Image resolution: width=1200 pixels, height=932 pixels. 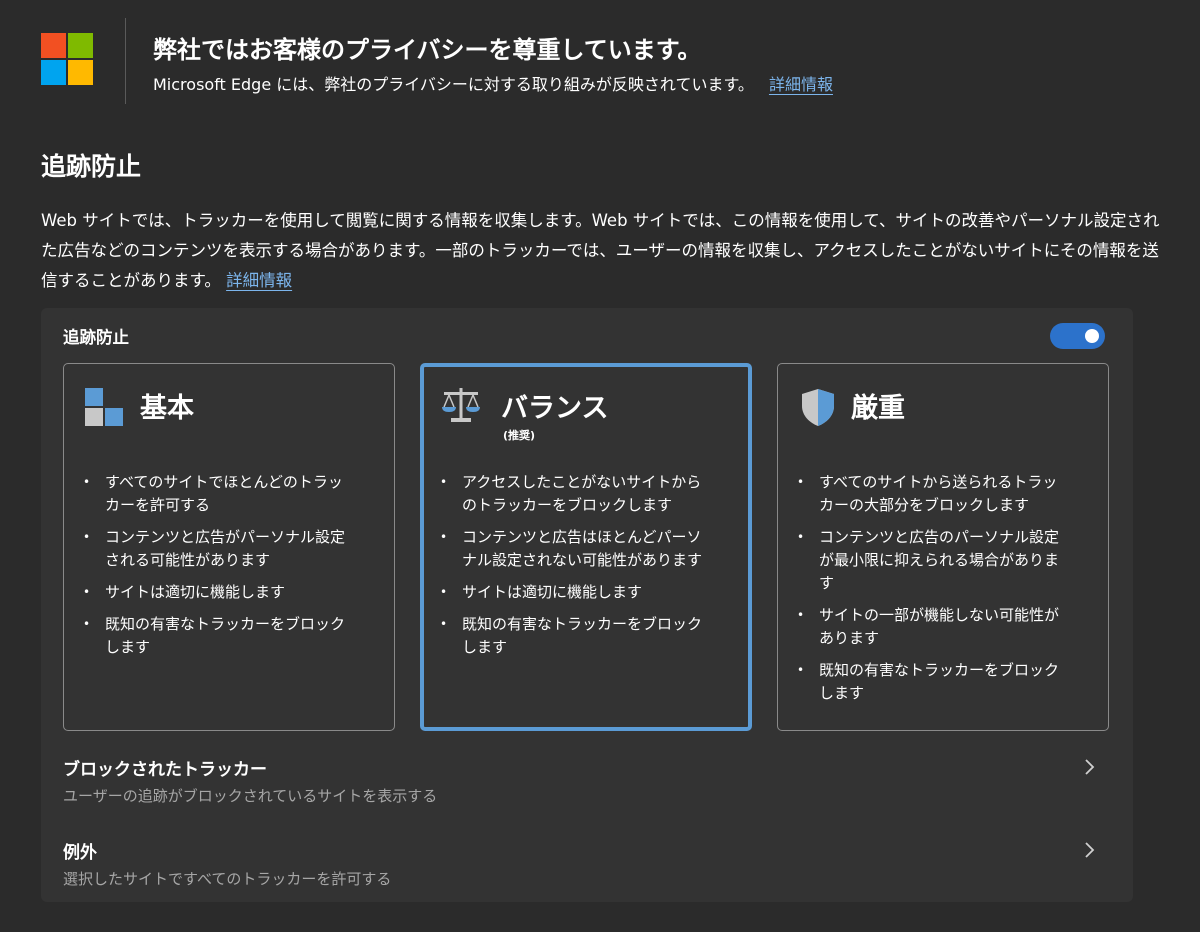 I want to click on exceptions-row: 例外 選択したサイトですべてのトラッカーを許可する, so click(x=587, y=870).